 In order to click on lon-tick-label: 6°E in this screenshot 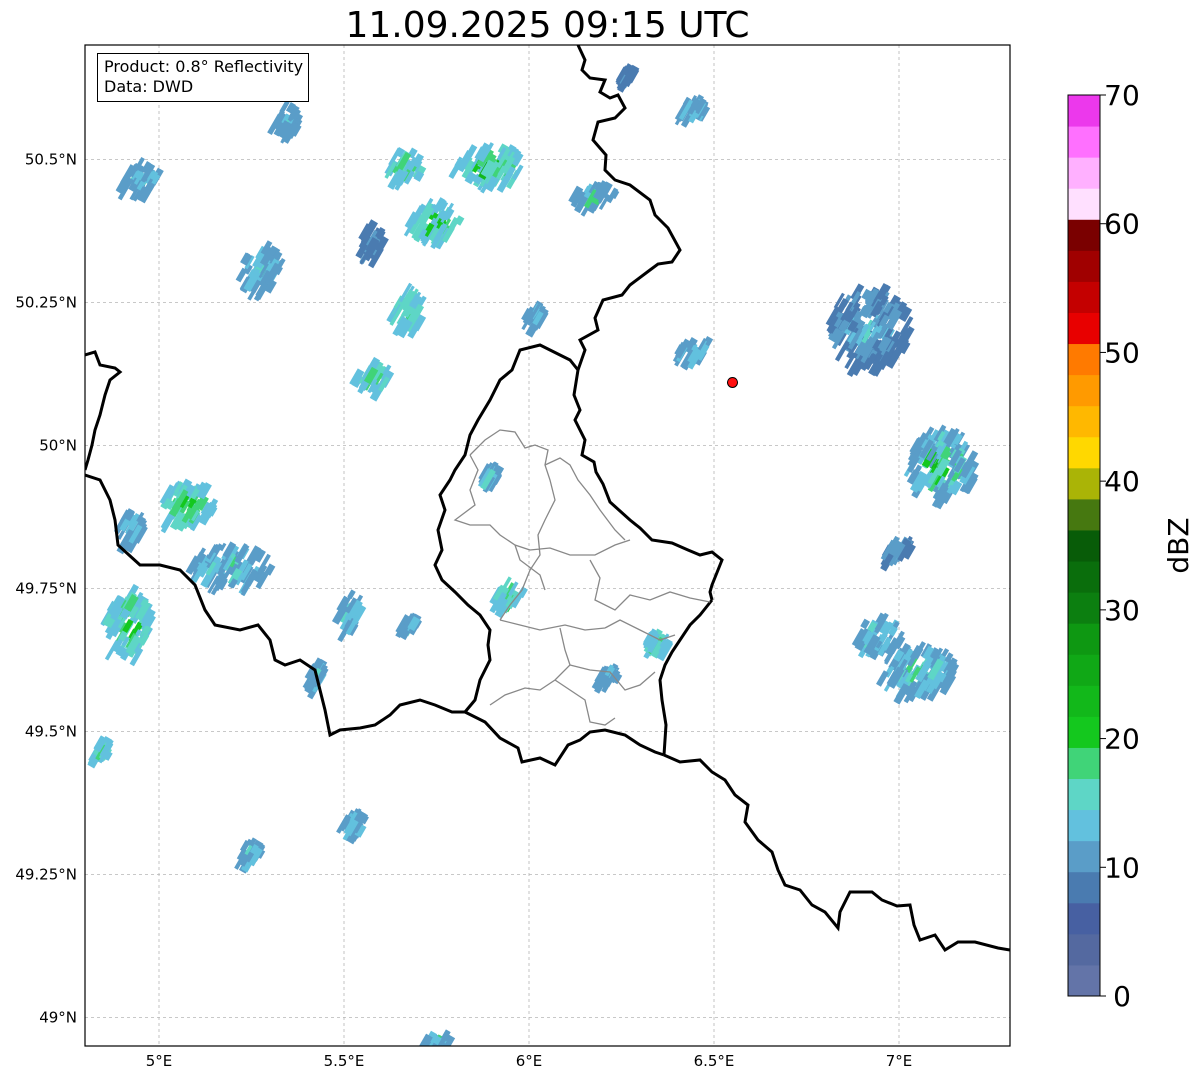, I will do `click(529, 1061)`.